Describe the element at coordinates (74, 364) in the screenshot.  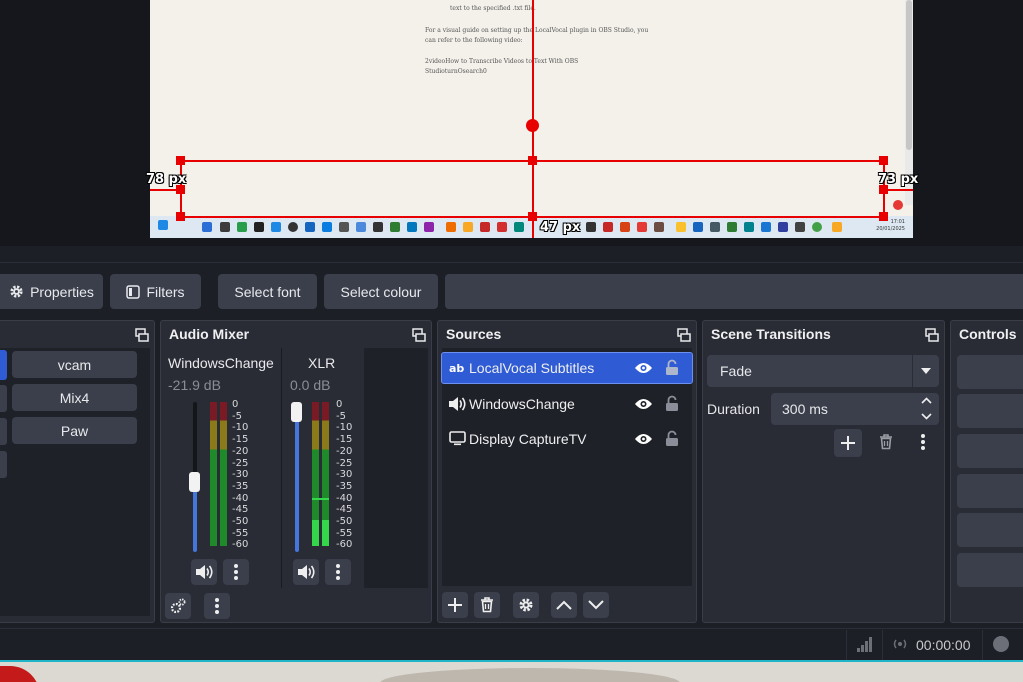
I see `scene-button-vcam: vcam` at that location.